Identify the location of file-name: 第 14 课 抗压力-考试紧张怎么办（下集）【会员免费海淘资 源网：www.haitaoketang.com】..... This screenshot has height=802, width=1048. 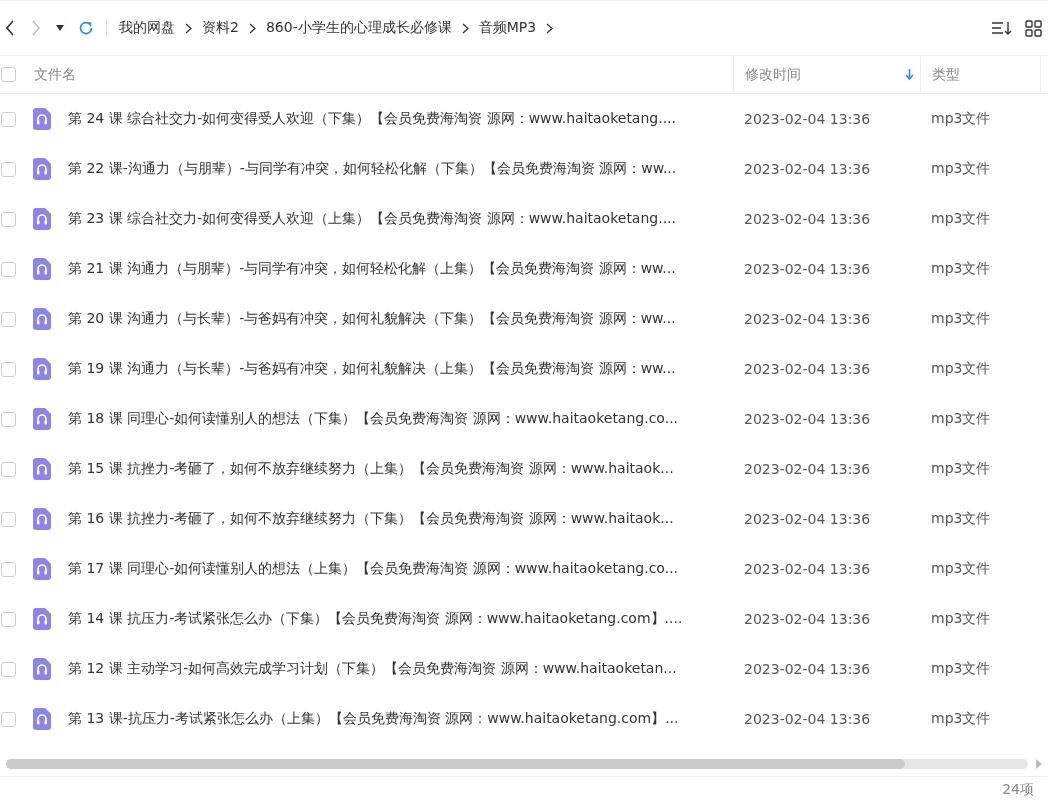
(375, 619).